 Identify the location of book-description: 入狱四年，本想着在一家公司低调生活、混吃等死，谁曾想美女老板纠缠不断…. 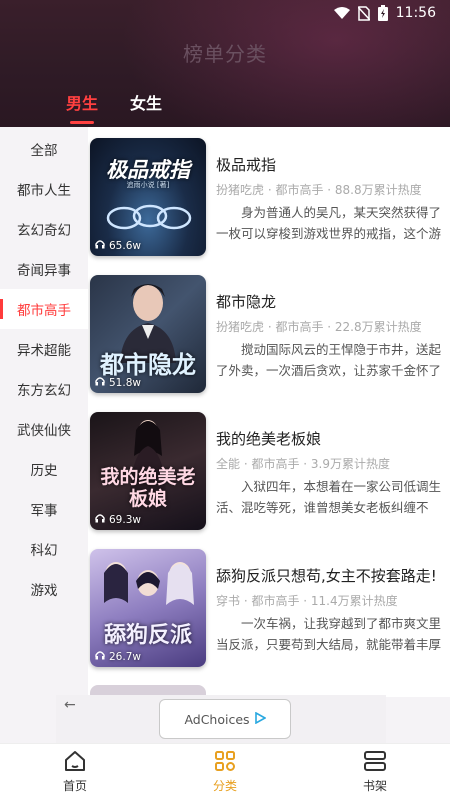
(329, 497).